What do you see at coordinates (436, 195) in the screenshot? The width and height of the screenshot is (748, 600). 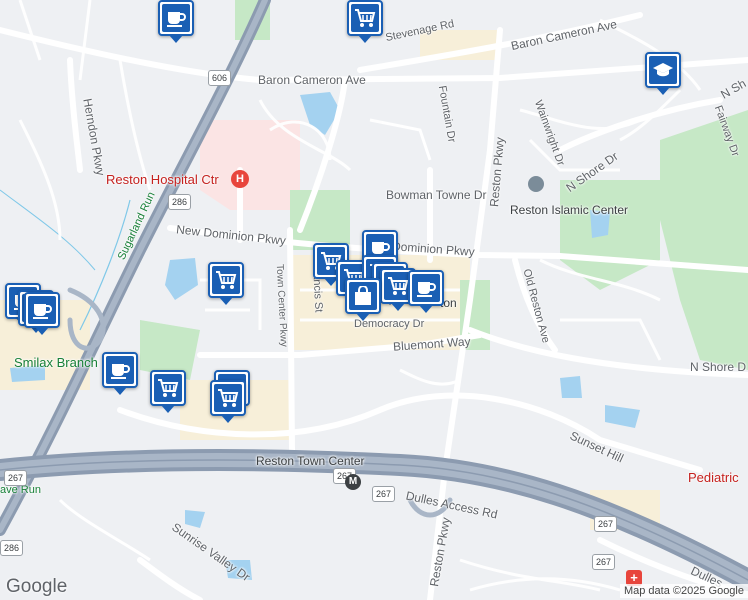 I see `bowman-towne-dr-label: Bowman Towne Dr` at bounding box center [436, 195].